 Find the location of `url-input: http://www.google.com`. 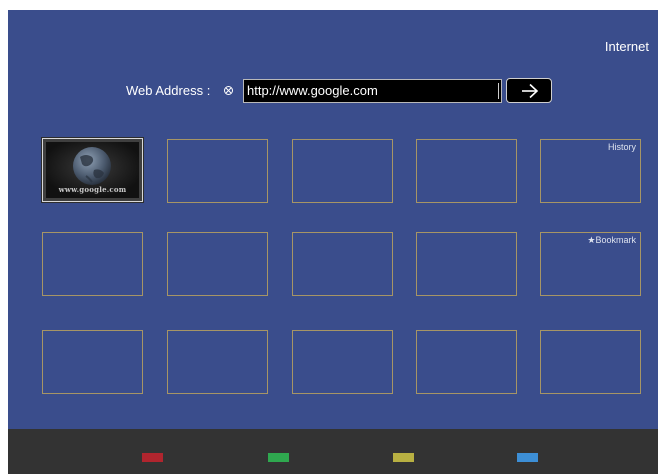

url-input: http://www.google.com is located at coordinates (372, 91).